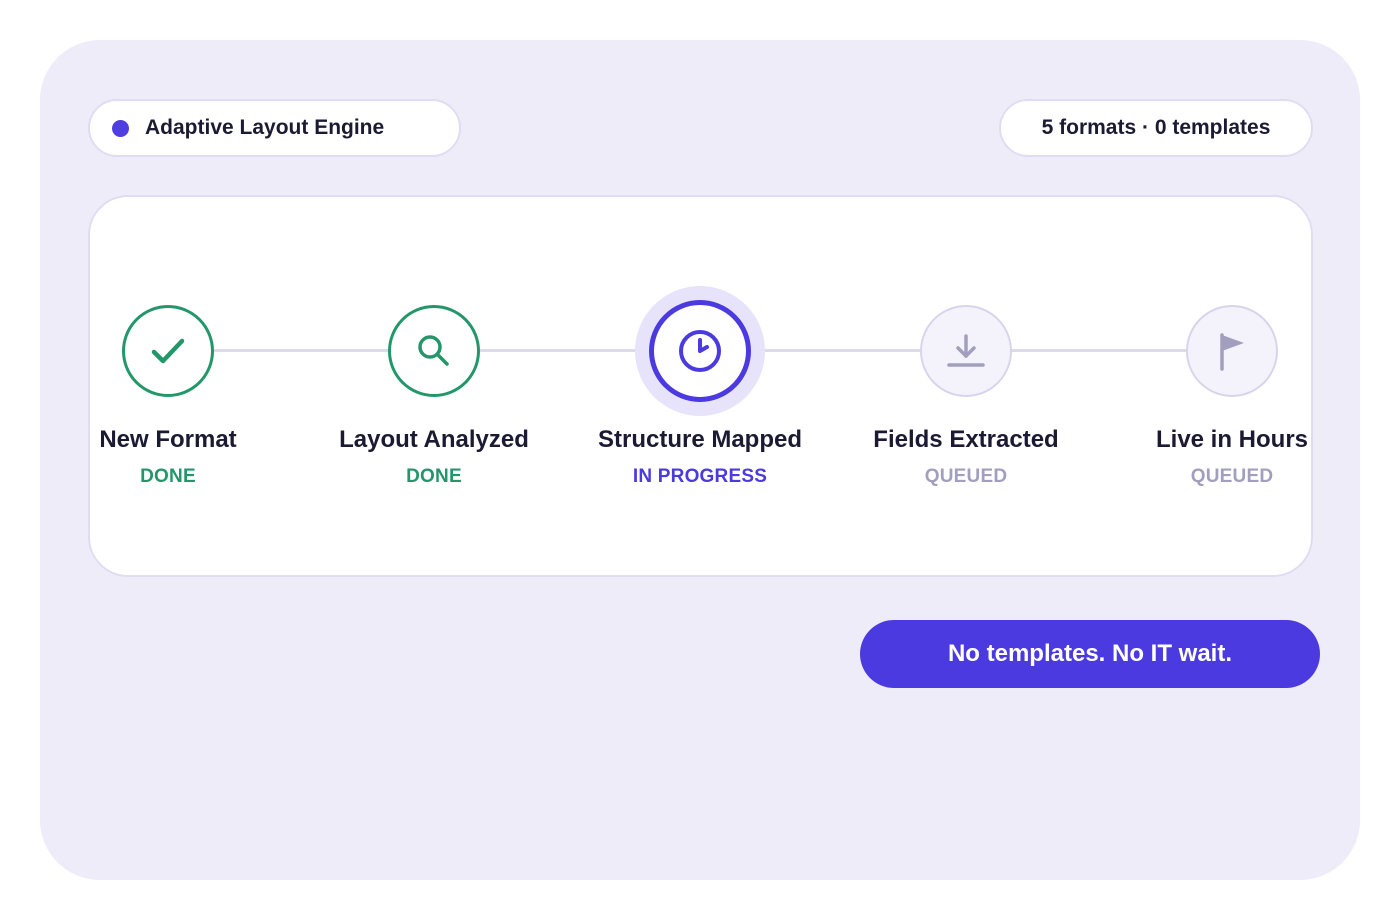  What do you see at coordinates (1232, 351) in the screenshot?
I see `flag-icon` at bounding box center [1232, 351].